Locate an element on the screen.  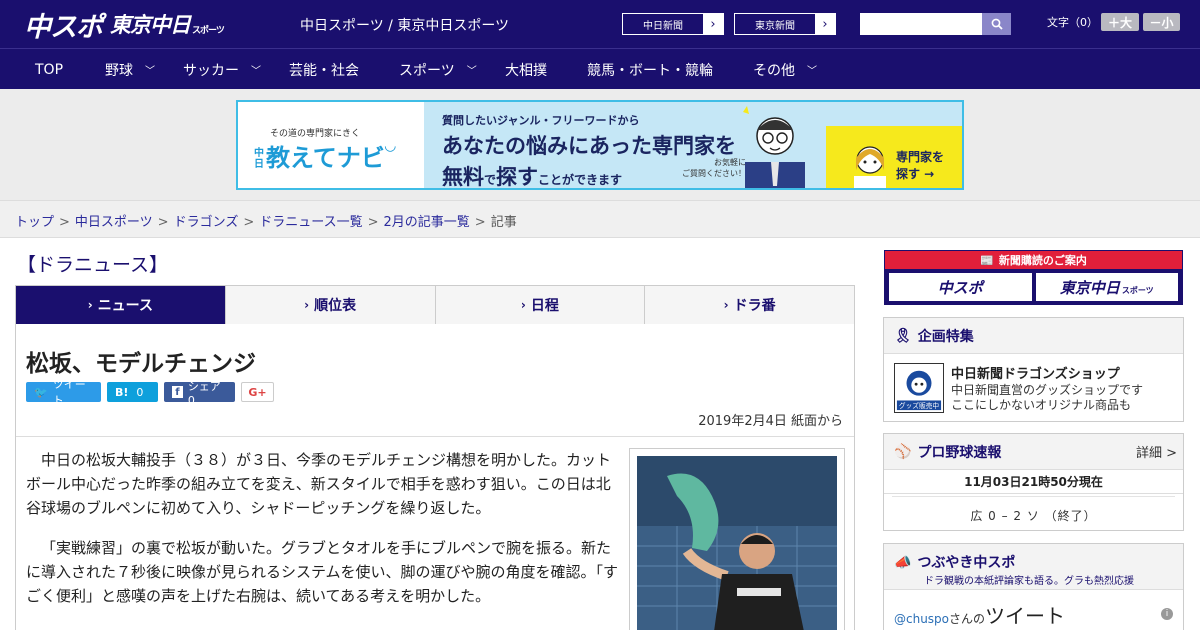
ad-copy-line-2: あなたの悩みにあった専門家を is located at coordinates (589, 146).